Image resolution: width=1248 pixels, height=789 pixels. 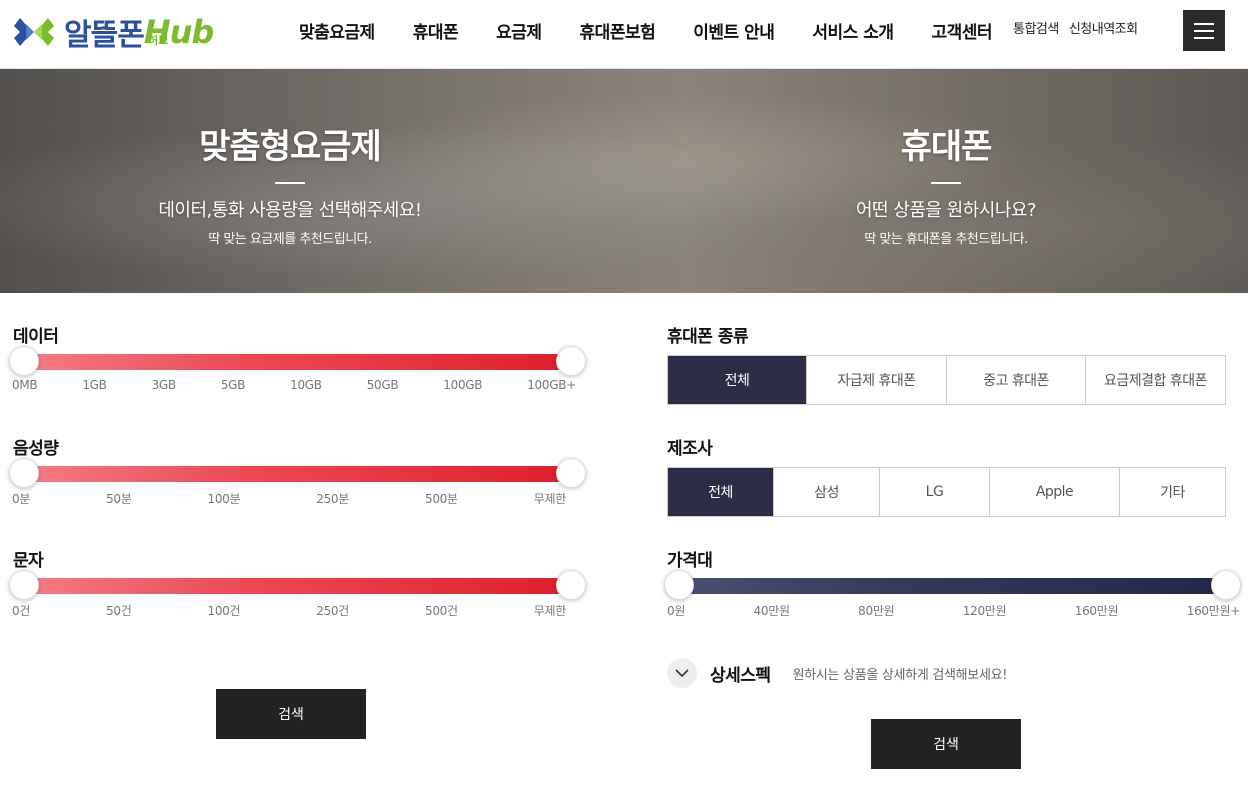 What do you see at coordinates (21, 499) in the screenshot?
I see `tick-label: 0분` at bounding box center [21, 499].